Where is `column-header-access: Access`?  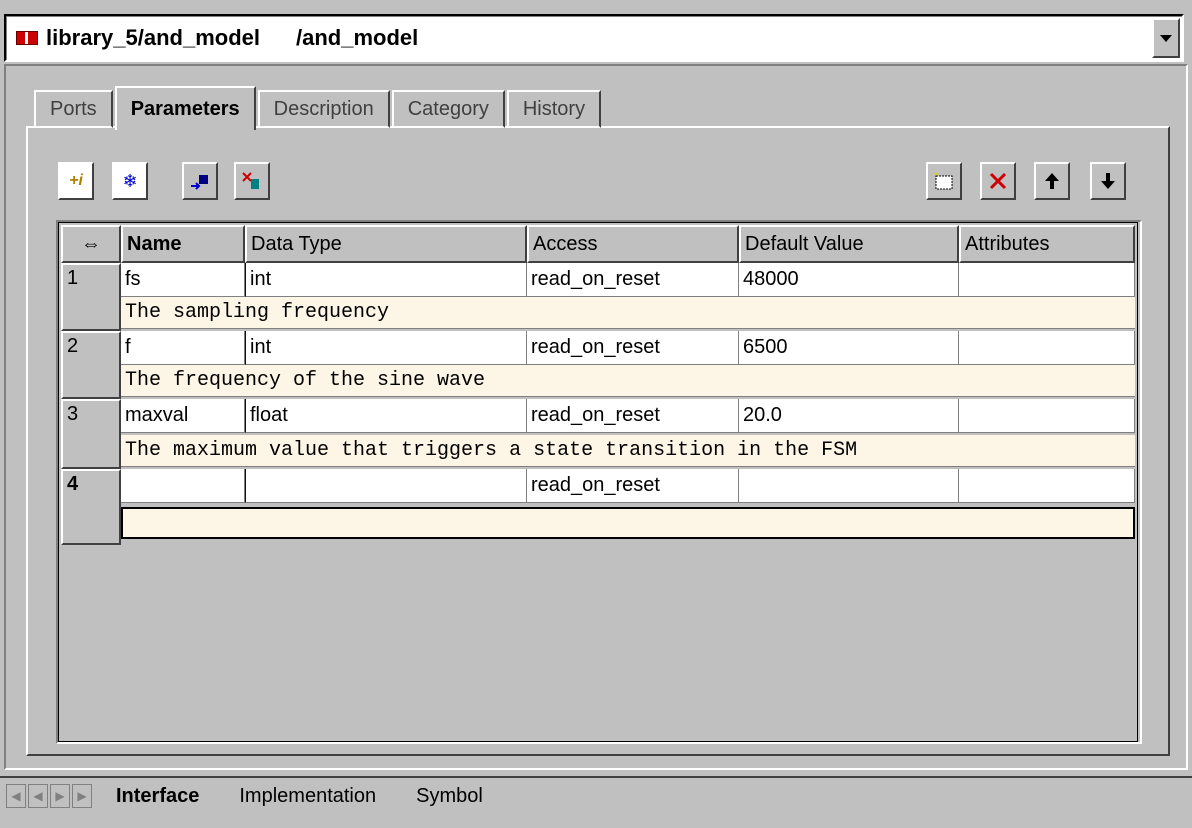 column-header-access: Access is located at coordinates (633, 244).